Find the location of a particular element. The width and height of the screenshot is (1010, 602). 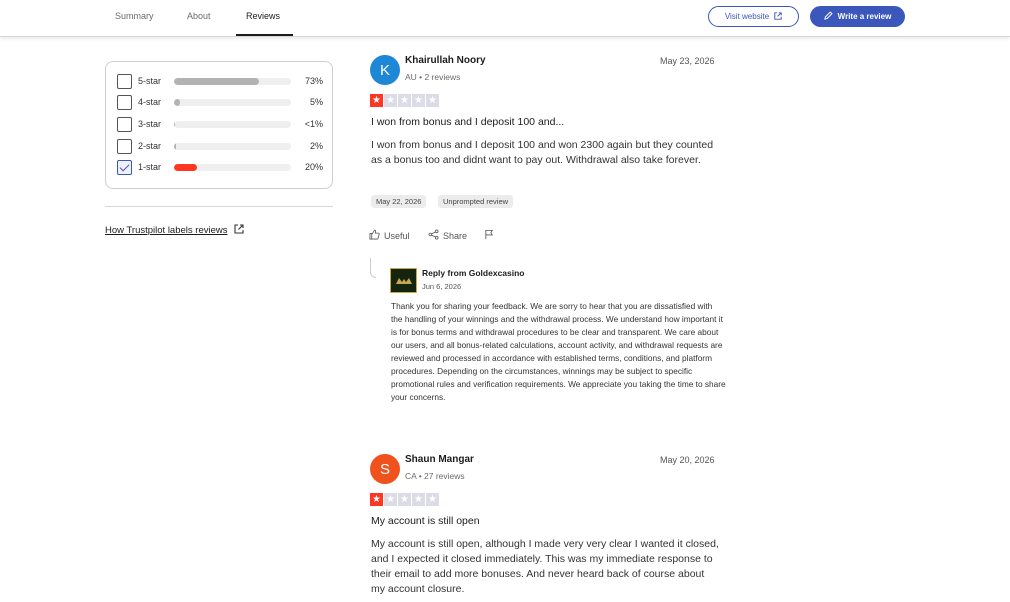

filter-row-5-star: 5-star 73% is located at coordinates (220, 82).